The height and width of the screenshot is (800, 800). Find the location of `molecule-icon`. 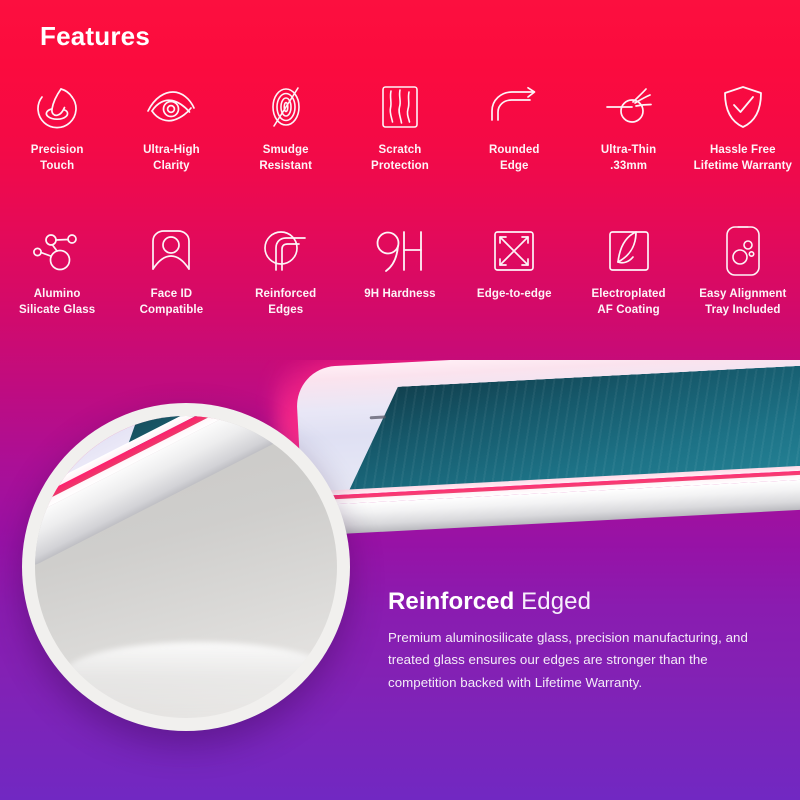

molecule-icon is located at coordinates (57, 251).